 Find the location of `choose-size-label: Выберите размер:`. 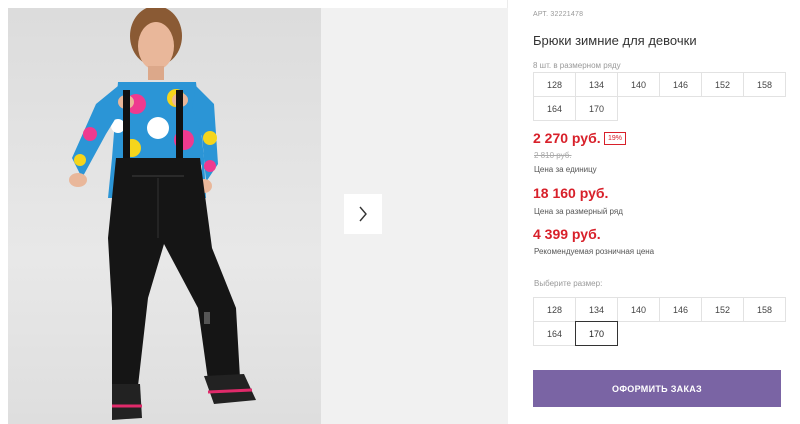

choose-size-label: Выберите размер: is located at coordinates (568, 283).